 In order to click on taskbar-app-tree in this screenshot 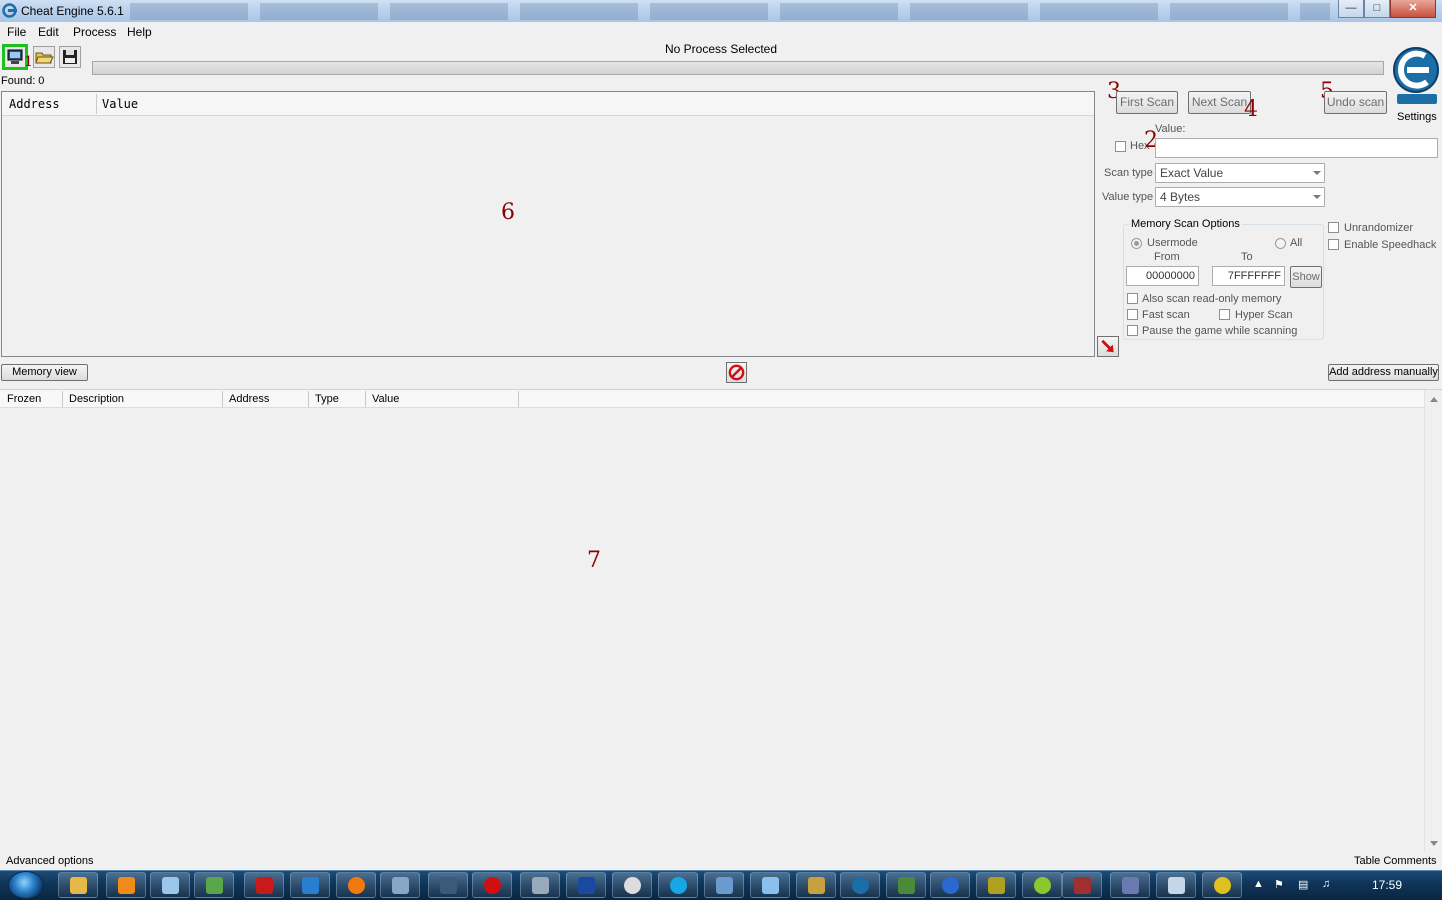, I will do `click(906, 885)`.